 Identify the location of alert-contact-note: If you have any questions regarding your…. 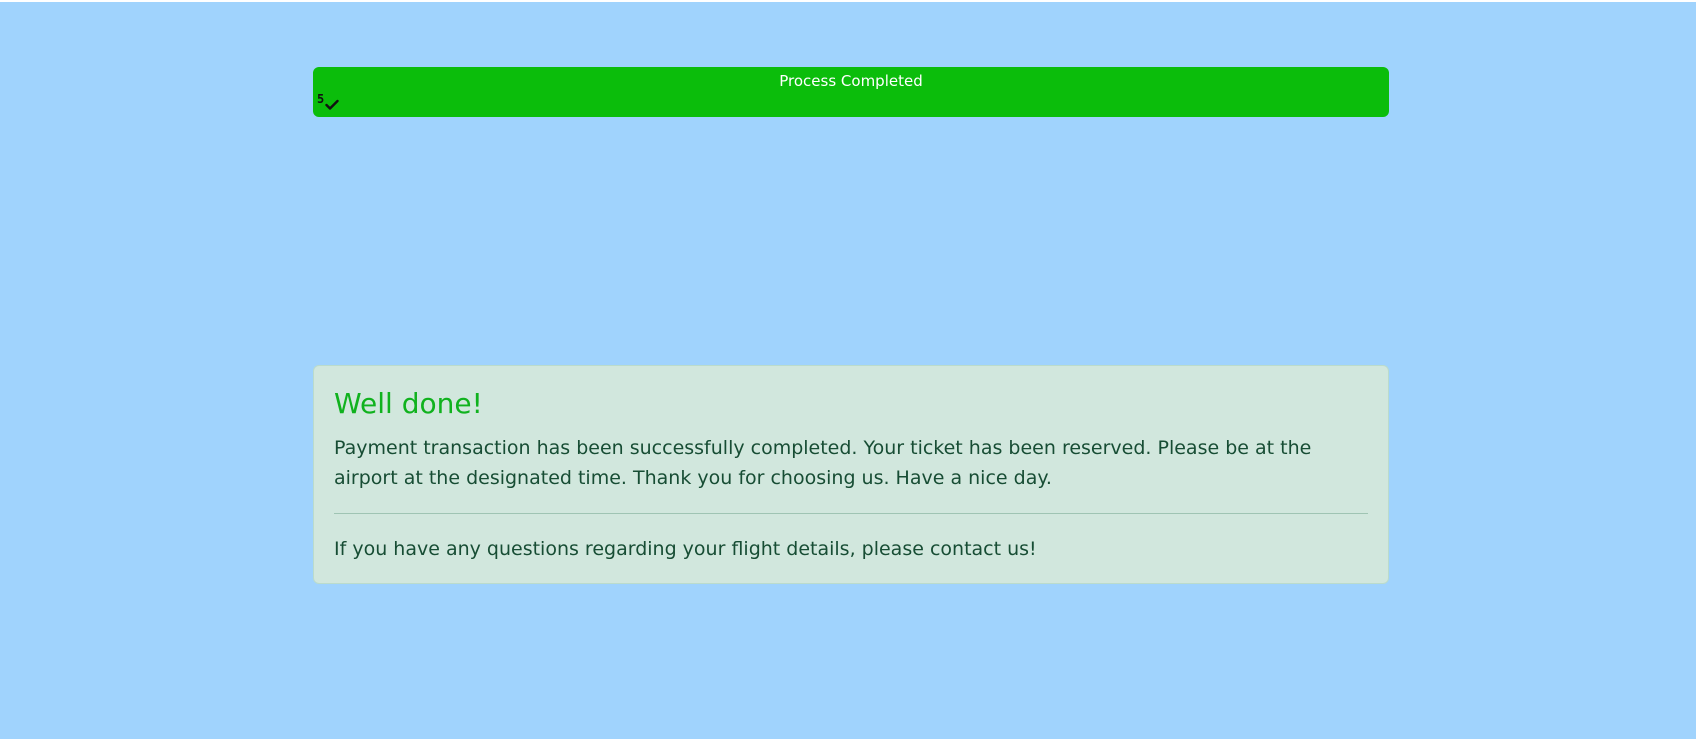
(685, 549).